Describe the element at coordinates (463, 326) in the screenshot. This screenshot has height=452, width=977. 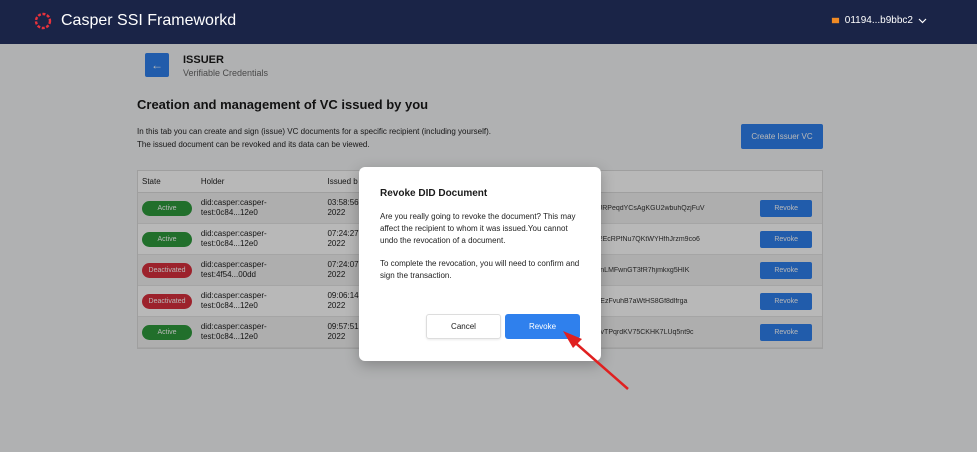
I see `cancel-button: Cancel` at that location.